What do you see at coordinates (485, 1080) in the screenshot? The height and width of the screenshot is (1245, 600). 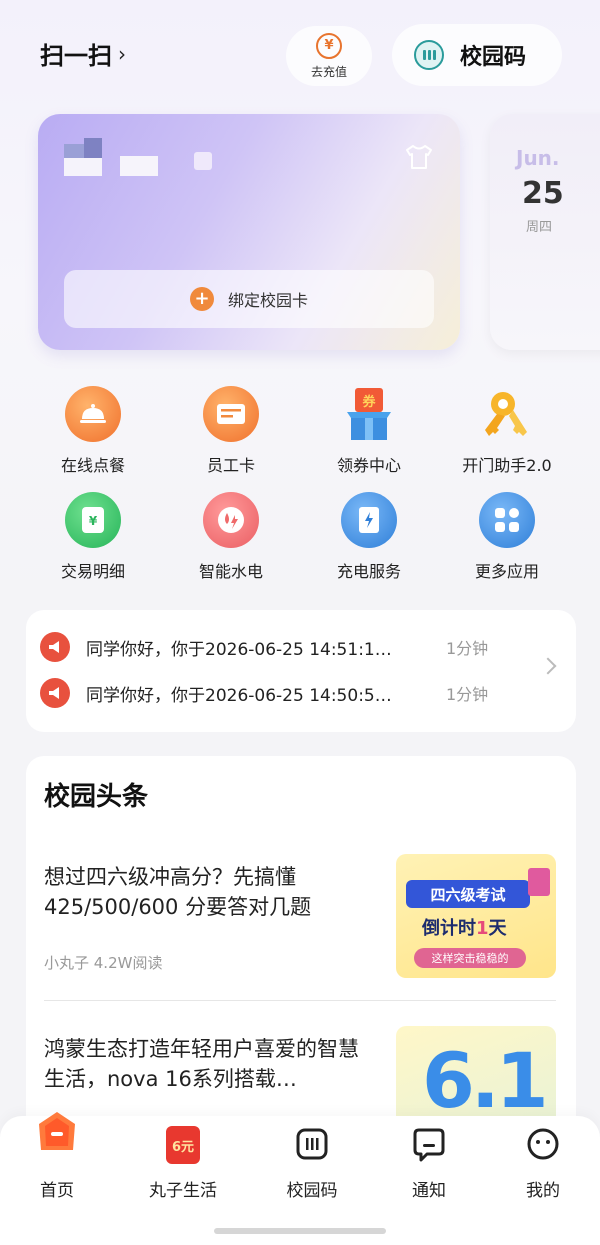 I see `thumb-version-number: 6.1` at bounding box center [485, 1080].